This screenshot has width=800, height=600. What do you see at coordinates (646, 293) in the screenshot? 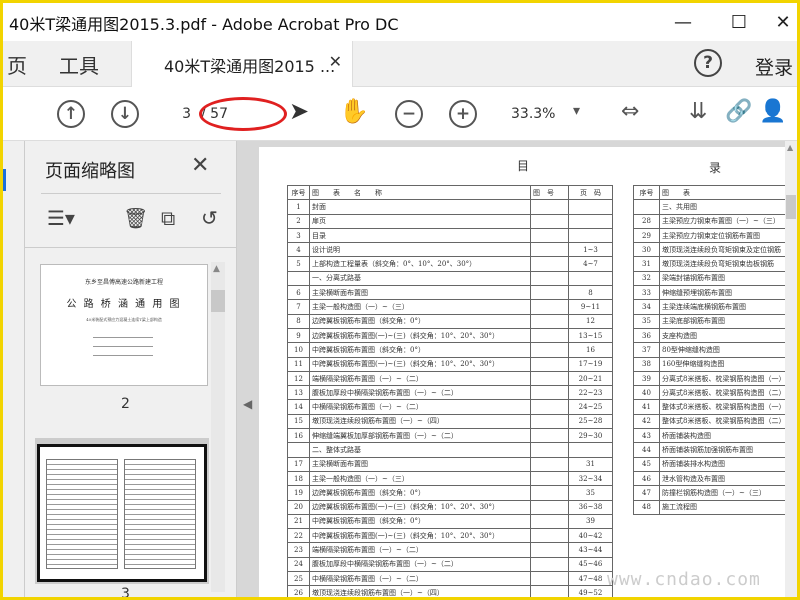
I see `table-cell: 33` at bounding box center [646, 293].